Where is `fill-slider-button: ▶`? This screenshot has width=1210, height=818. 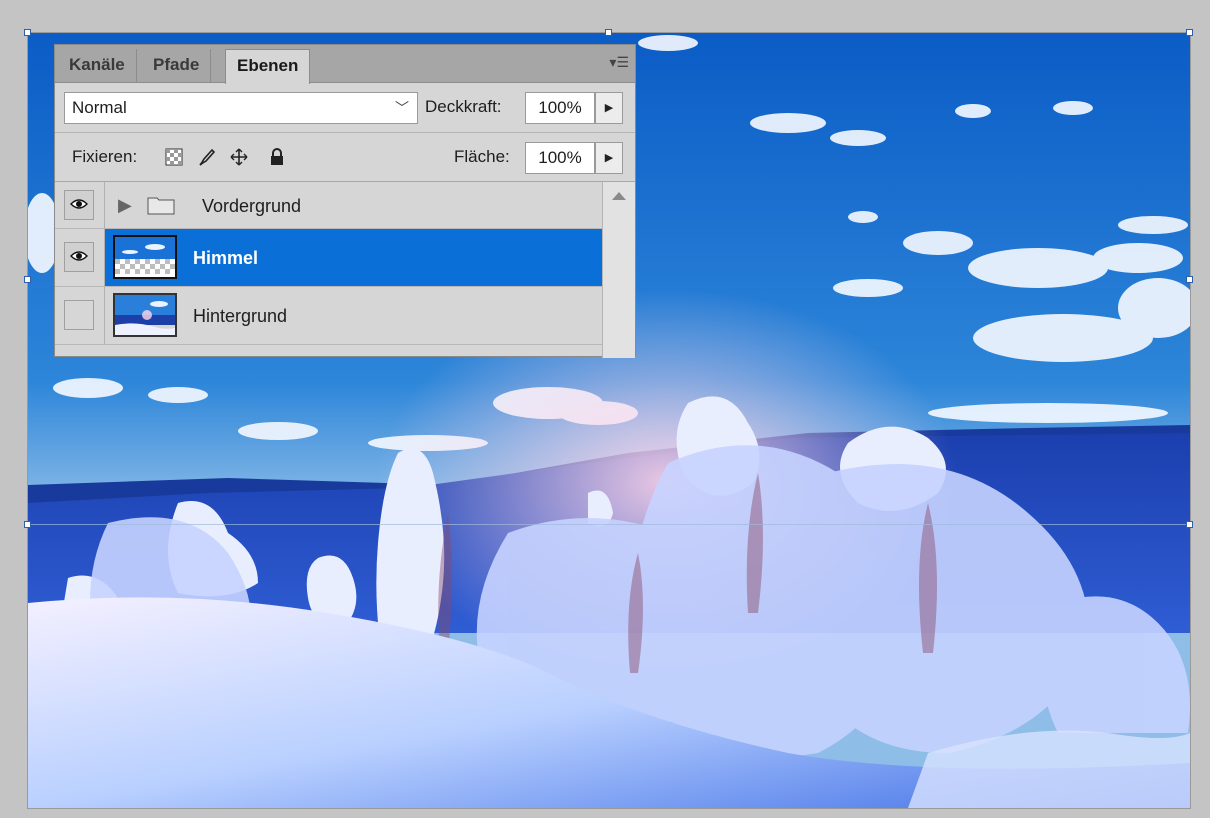 fill-slider-button: ▶ is located at coordinates (609, 158).